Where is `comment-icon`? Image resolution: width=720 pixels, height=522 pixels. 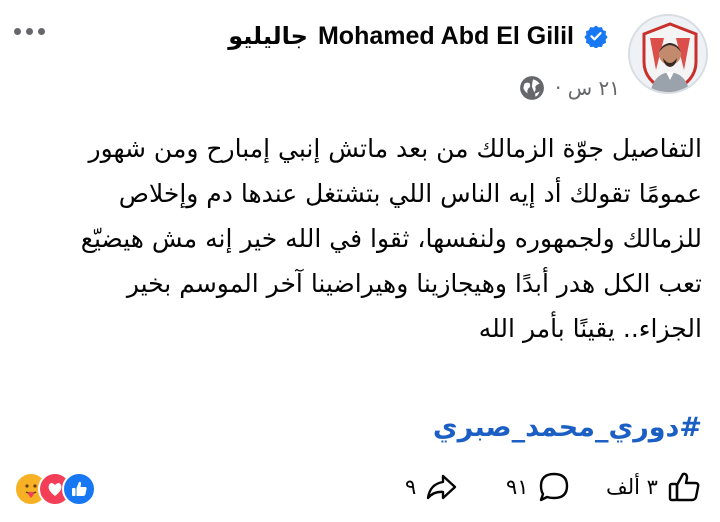 comment-icon is located at coordinates (553, 487).